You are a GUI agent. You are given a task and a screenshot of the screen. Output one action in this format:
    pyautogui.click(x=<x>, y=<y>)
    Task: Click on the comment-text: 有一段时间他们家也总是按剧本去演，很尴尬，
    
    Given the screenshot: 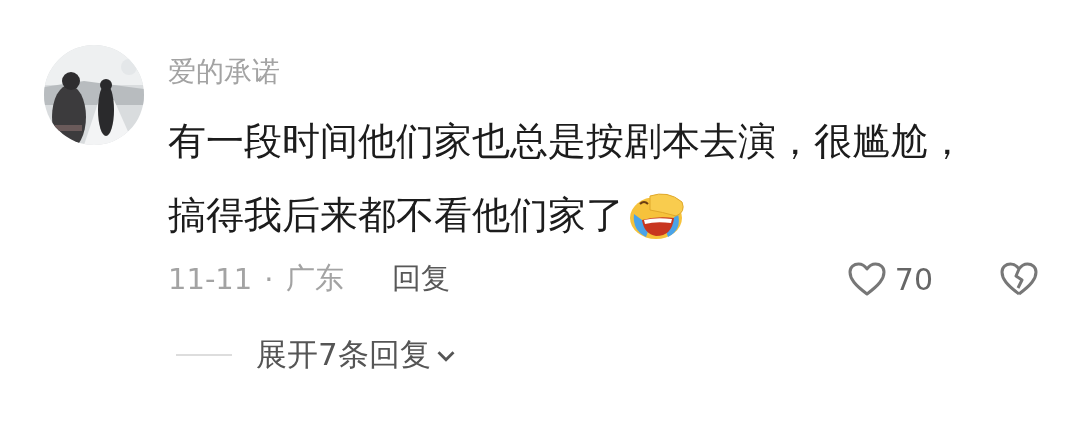 What is the action you would take?
    pyautogui.click(x=567, y=141)
    